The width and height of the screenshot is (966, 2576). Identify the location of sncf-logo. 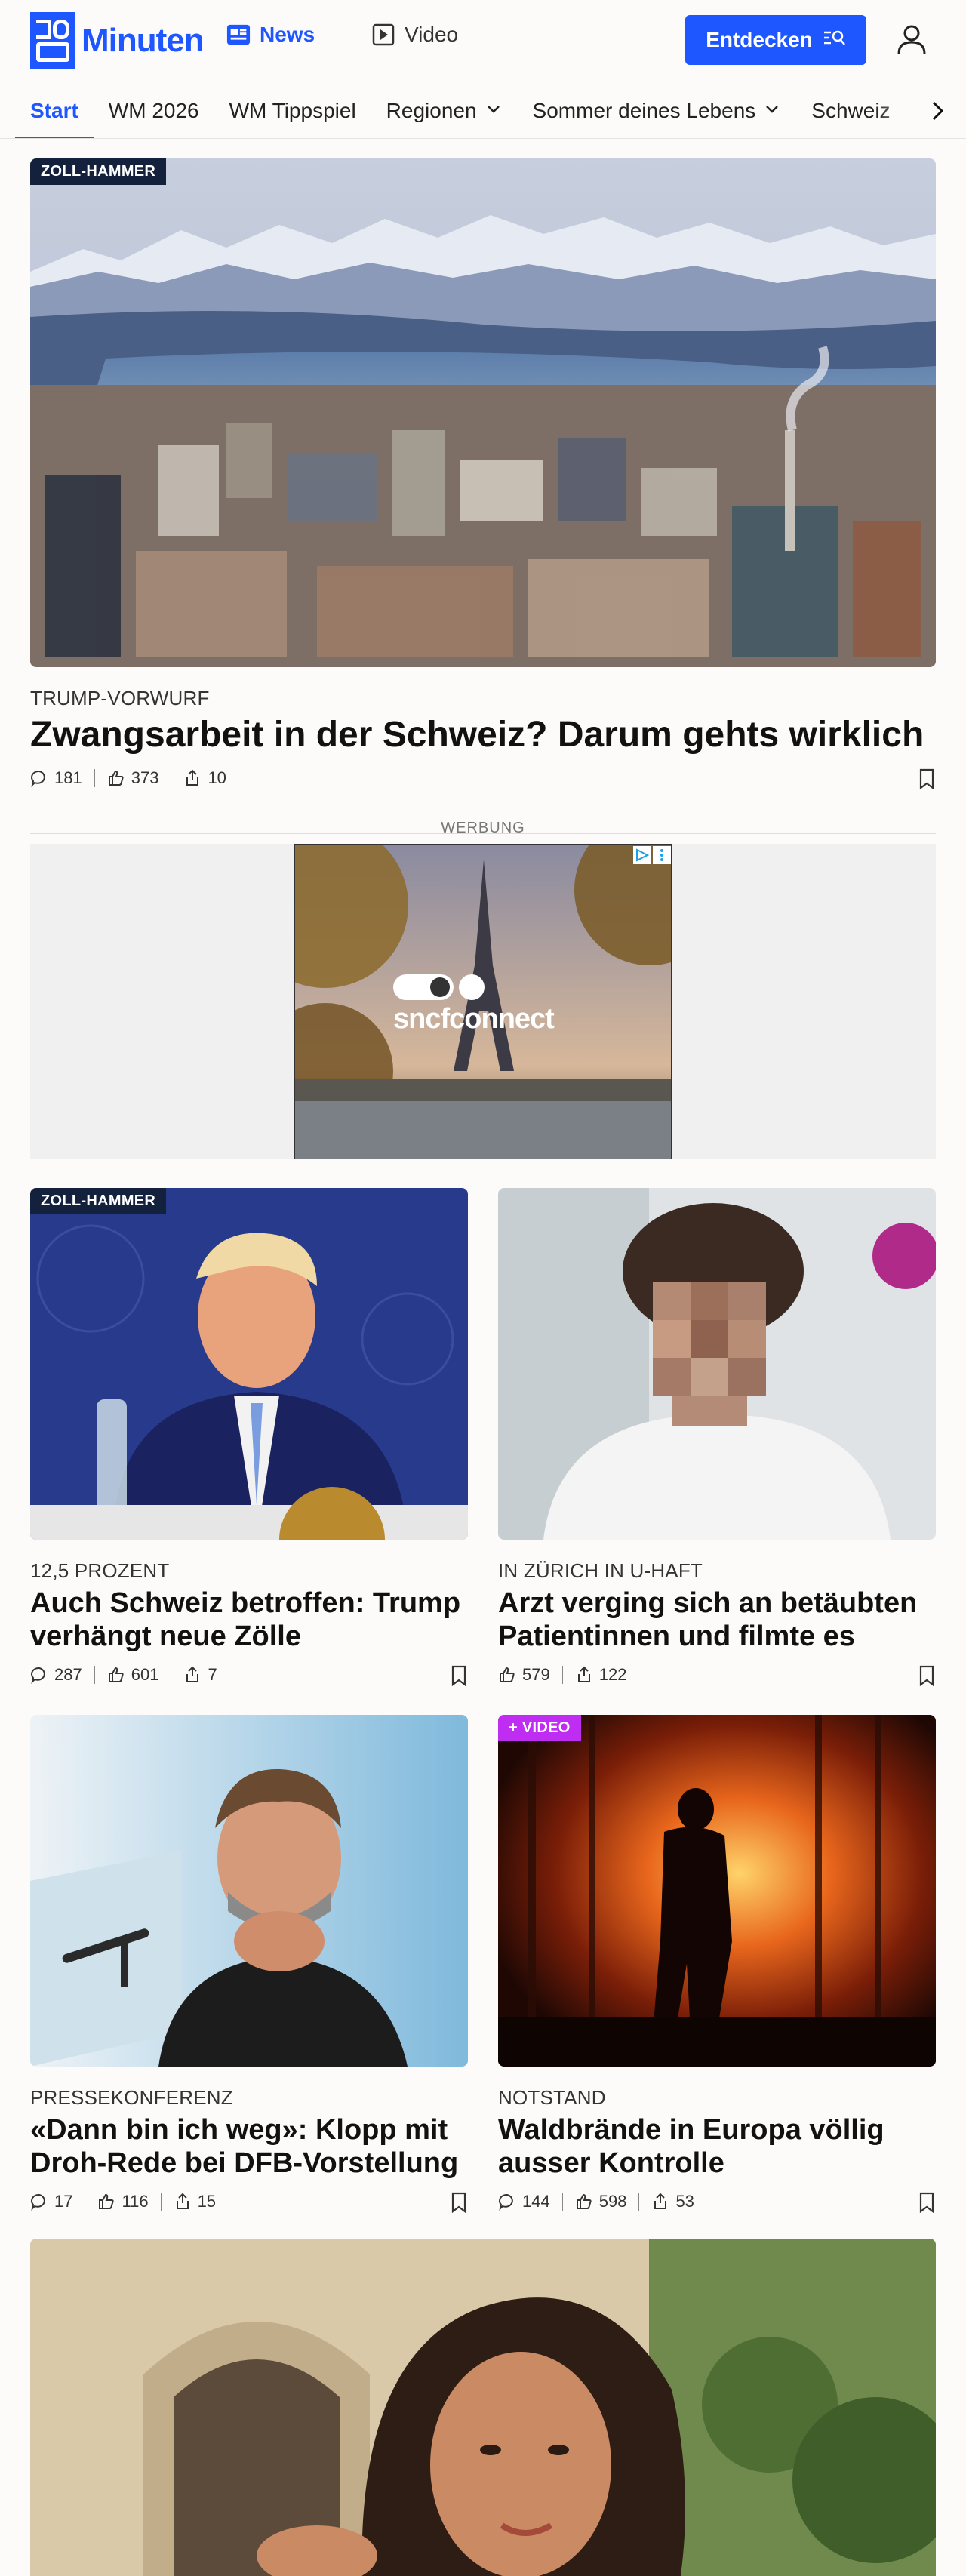
(439, 987).